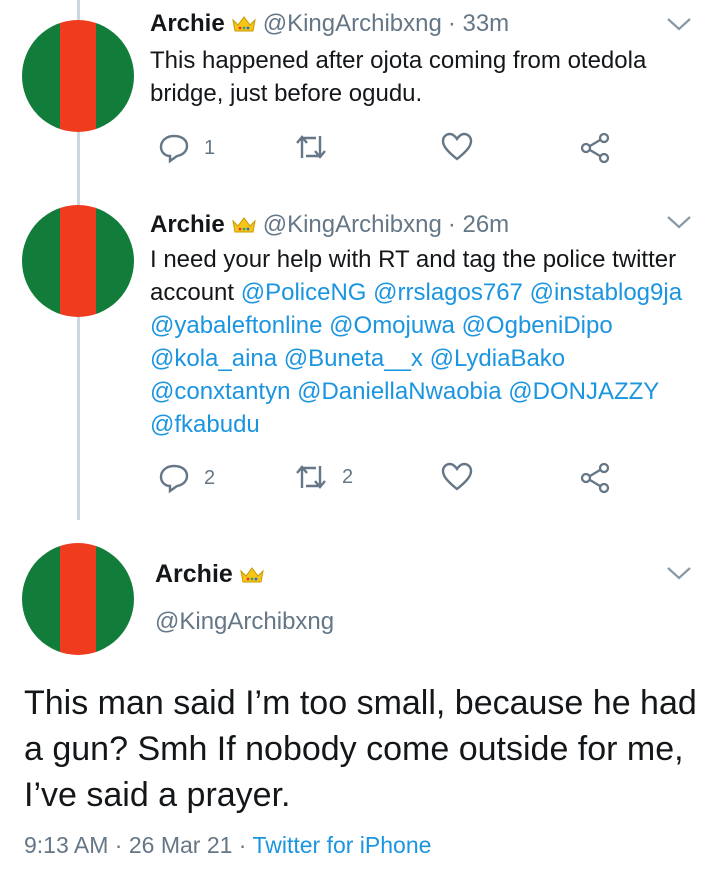  Describe the element at coordinates (304, 292) in the screenshot. I see `mention-link: @PoliceNG` at that location.